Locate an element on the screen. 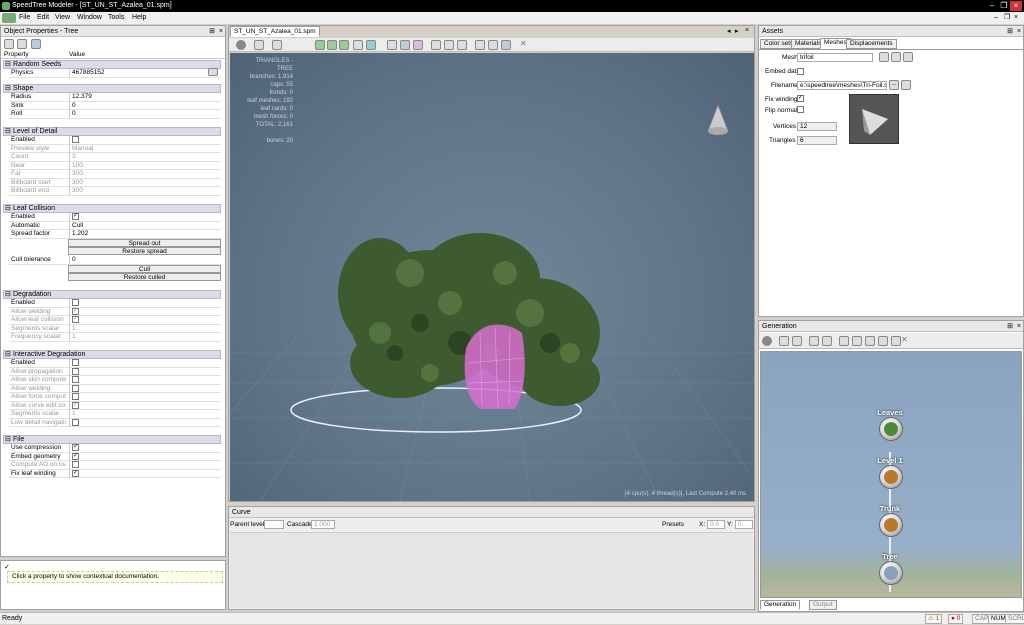  warning-count: ⚠ 1 is located at coordinates (934, 619).